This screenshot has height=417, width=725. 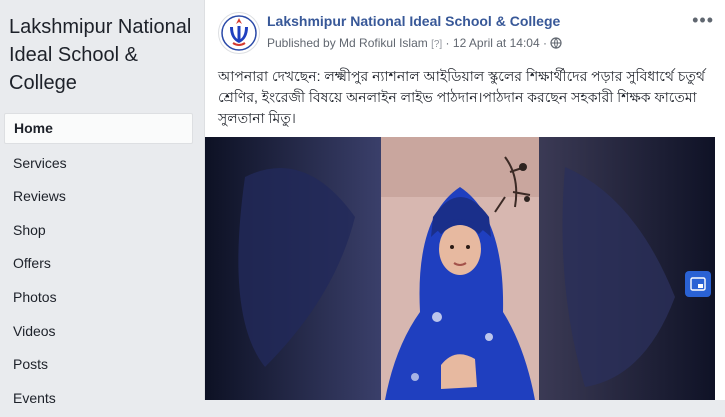 What do you see at coordinates (703, 20) in the screenshot?
I see `more-options-icon: •••` at bounding box center [703, 20].